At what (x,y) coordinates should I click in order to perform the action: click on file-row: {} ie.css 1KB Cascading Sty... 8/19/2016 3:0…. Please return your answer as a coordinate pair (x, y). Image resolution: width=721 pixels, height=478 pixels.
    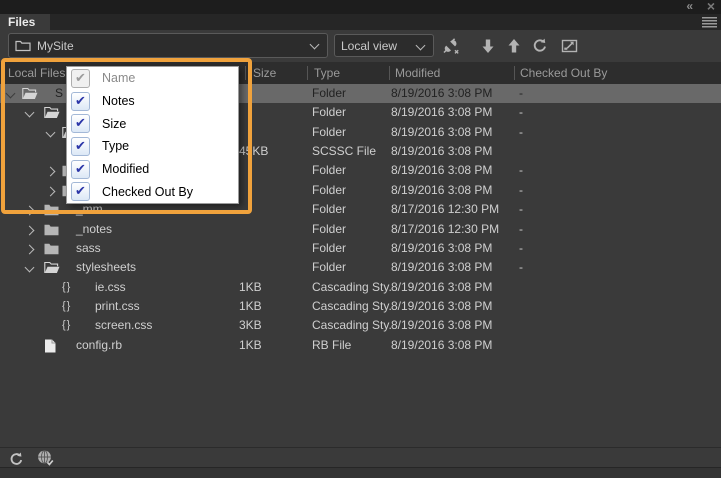
    Looking at the image, I should click on (360, 287).